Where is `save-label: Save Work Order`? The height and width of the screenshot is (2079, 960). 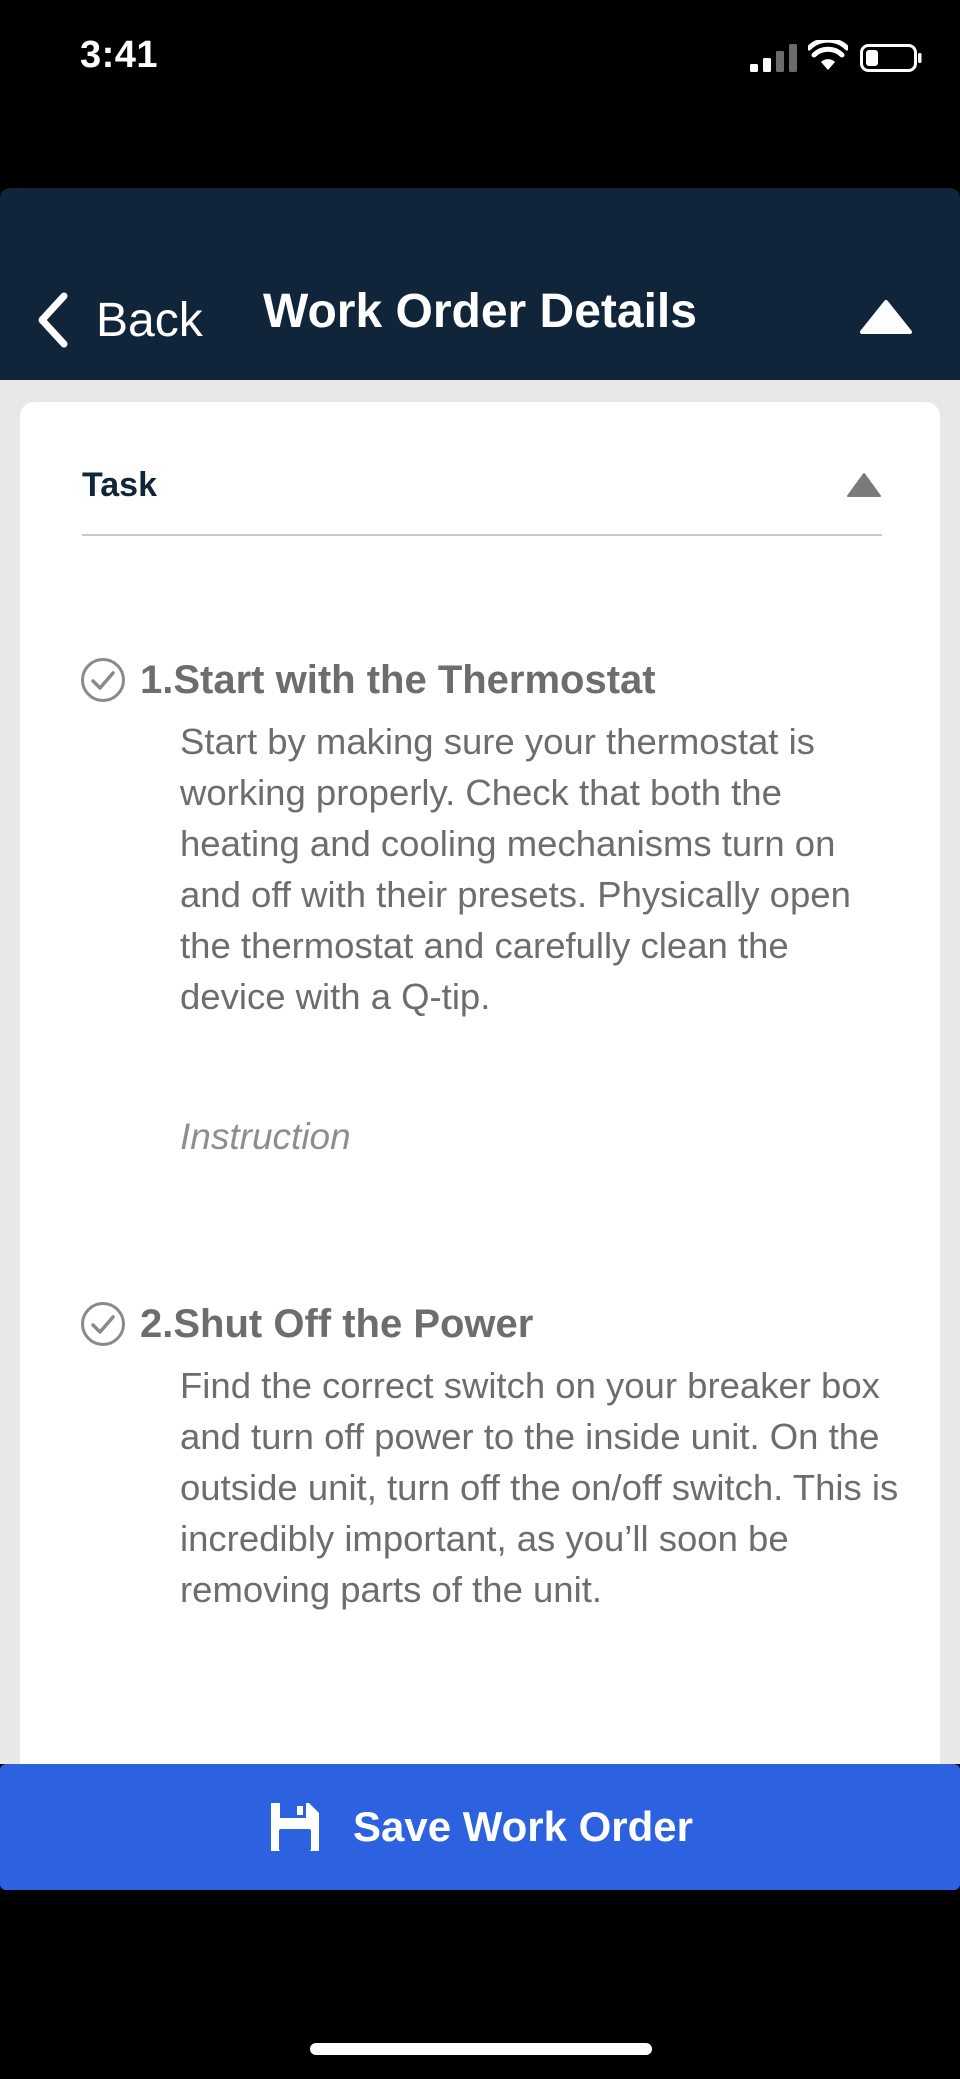
save-label: Save Work Order is located at coordinates (523, 1826).